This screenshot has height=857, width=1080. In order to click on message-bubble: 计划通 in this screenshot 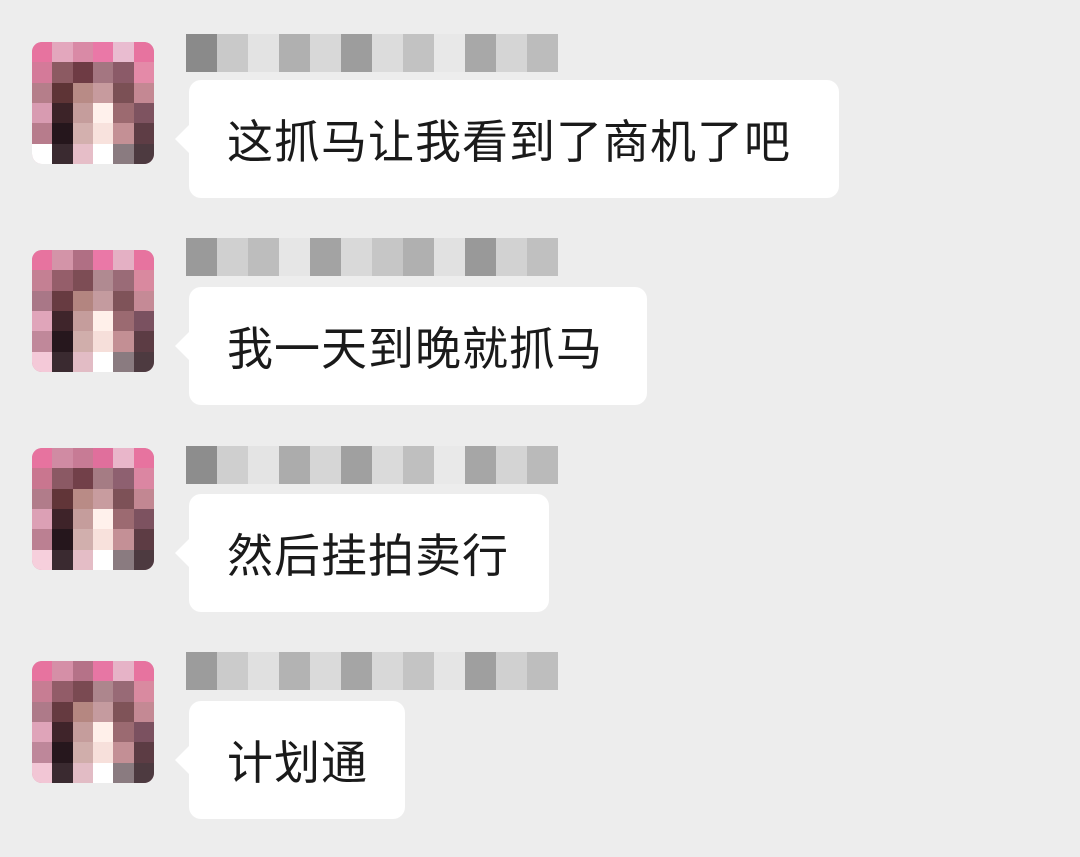, I will do `click(290, 760)`.